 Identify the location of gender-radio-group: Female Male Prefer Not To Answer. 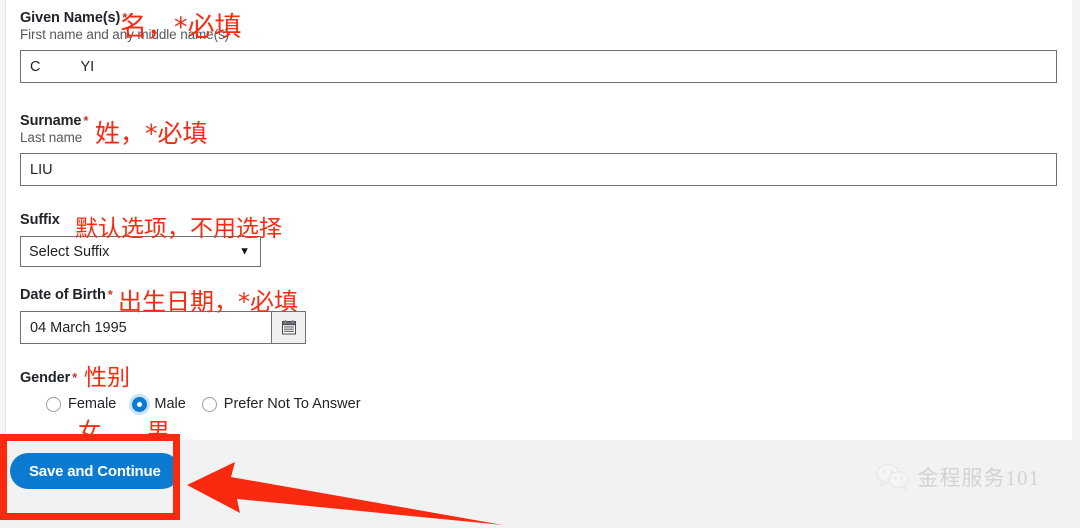
(211, 404).